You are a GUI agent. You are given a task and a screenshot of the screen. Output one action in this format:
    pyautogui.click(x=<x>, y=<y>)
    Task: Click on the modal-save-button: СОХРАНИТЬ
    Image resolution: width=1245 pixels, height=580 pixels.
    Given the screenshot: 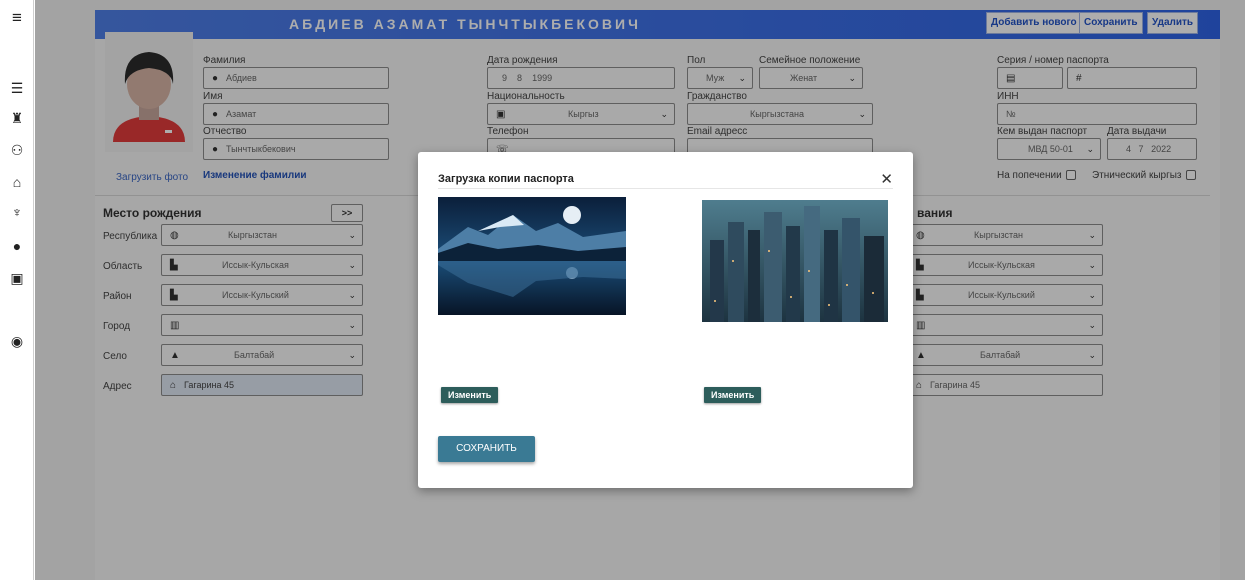 What is the action you would take?
    pyautogui.click(x=486, y=449)
    